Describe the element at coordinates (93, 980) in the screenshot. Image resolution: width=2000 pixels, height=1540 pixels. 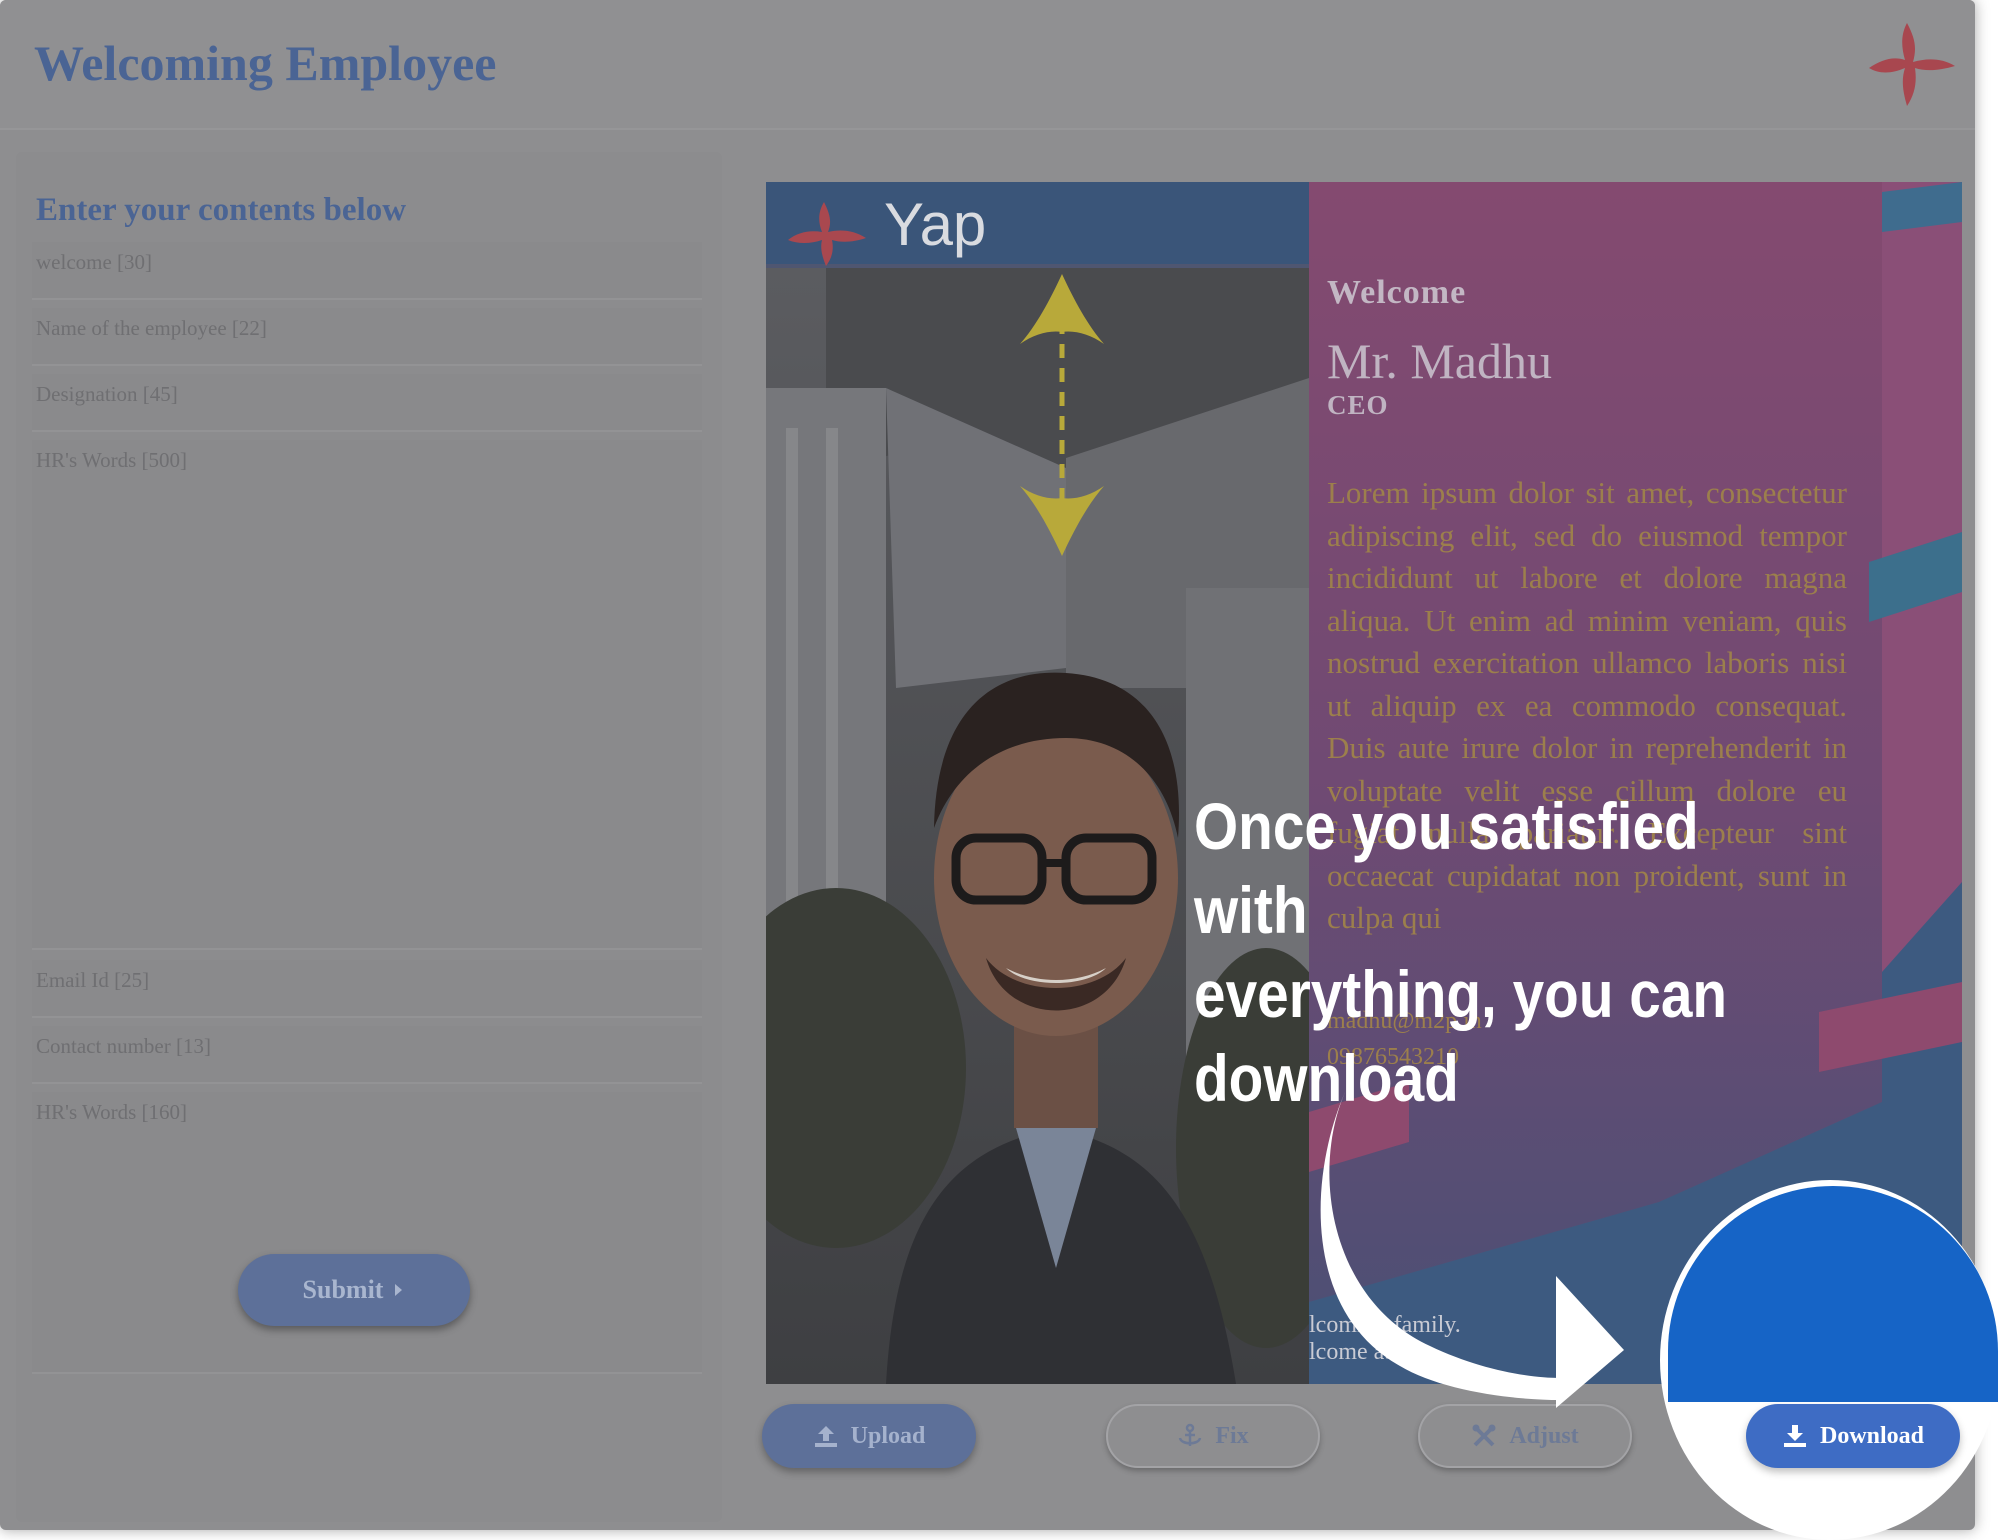
I see `email-placeholder: Email Id [25]` at that location.